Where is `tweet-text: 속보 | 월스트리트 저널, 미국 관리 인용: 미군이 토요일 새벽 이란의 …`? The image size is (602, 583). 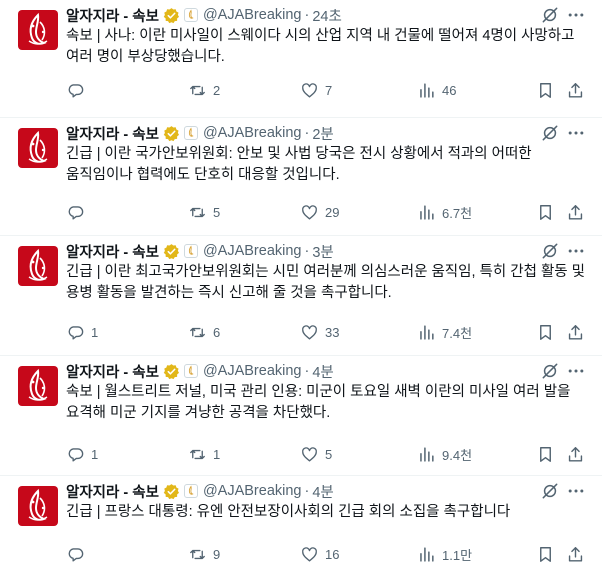 tweet-text: 속보 | 월스트리트 저널, 미국 관리 인용: 미군이 토요일 새벽 이란의 … is located at coordinates (318, 402).